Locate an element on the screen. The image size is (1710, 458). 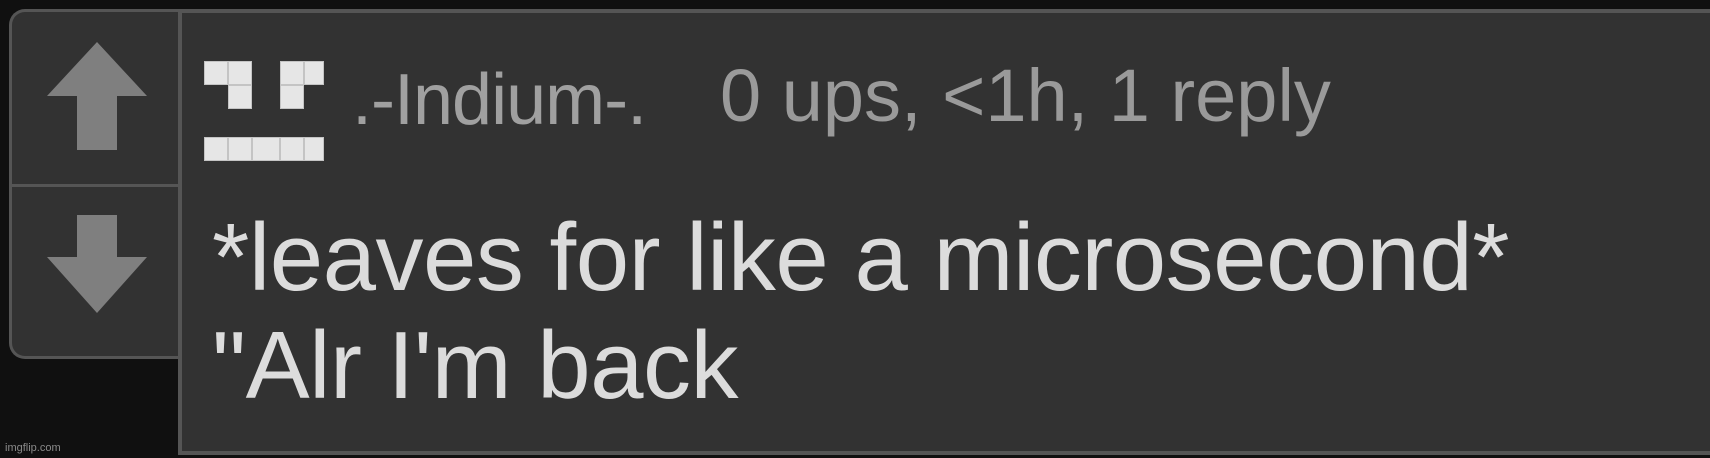
downvote-button is located at coordinates (96, 271).